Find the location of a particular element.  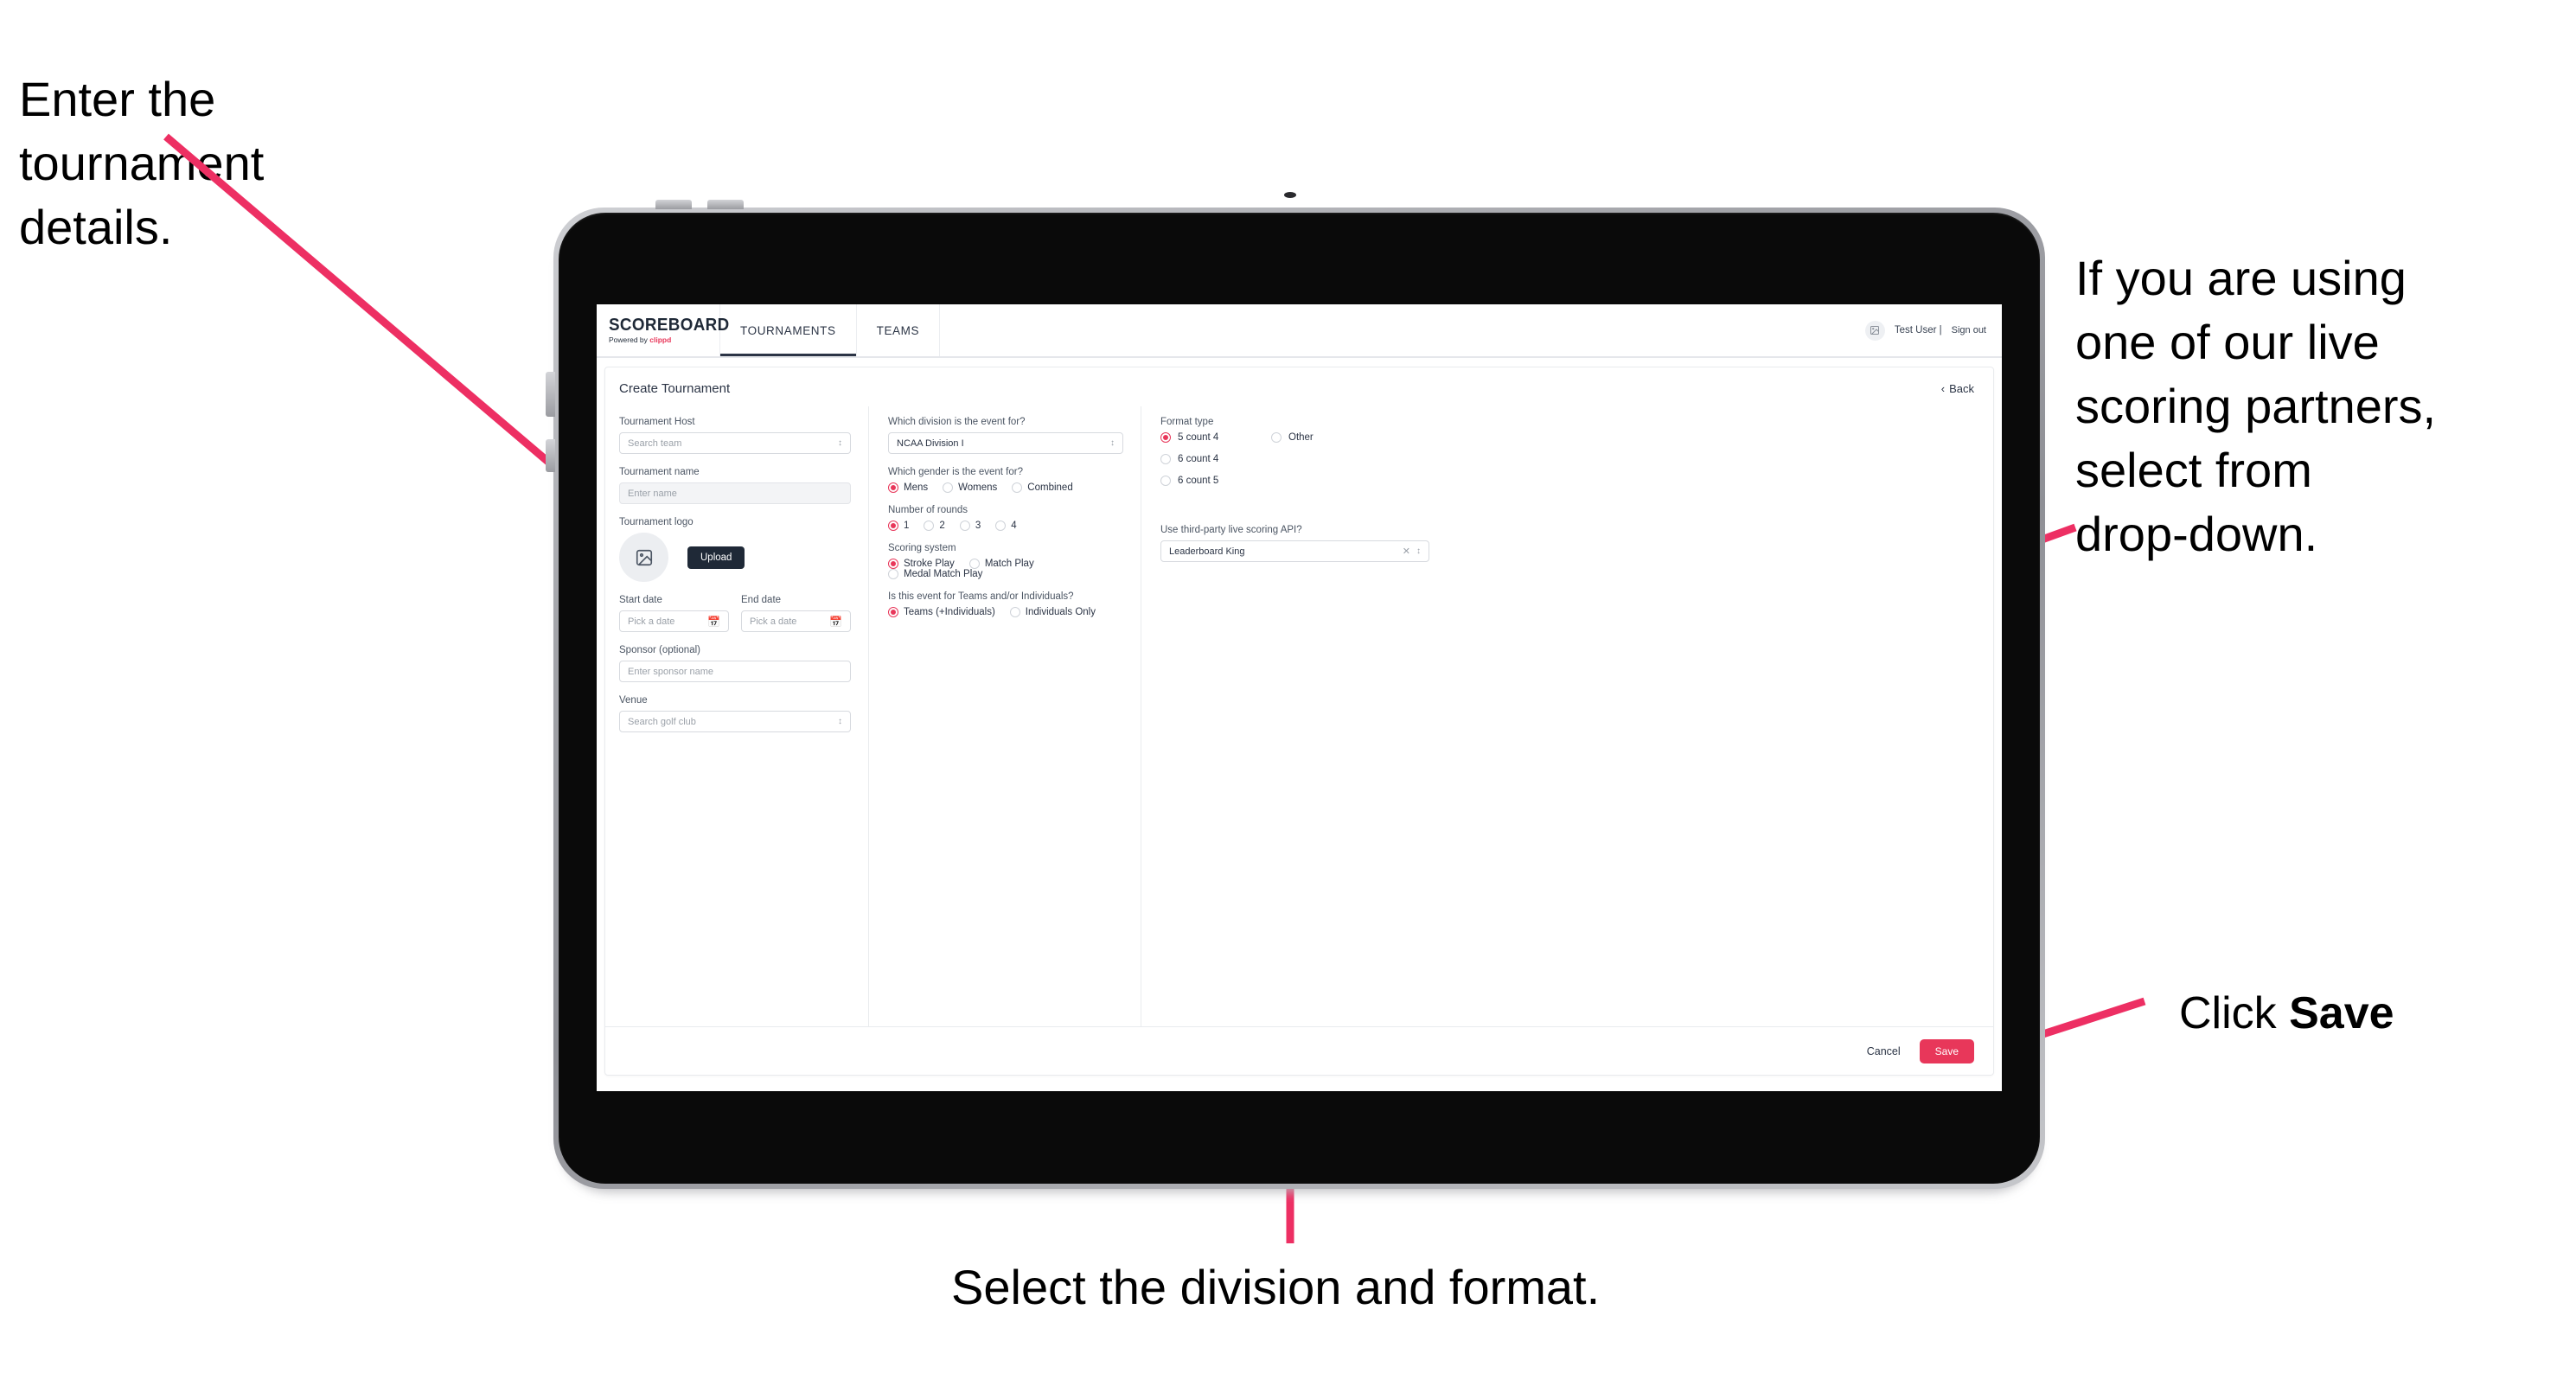

input-venue: Search golf club ↕ is located at coordinates (735, 721).